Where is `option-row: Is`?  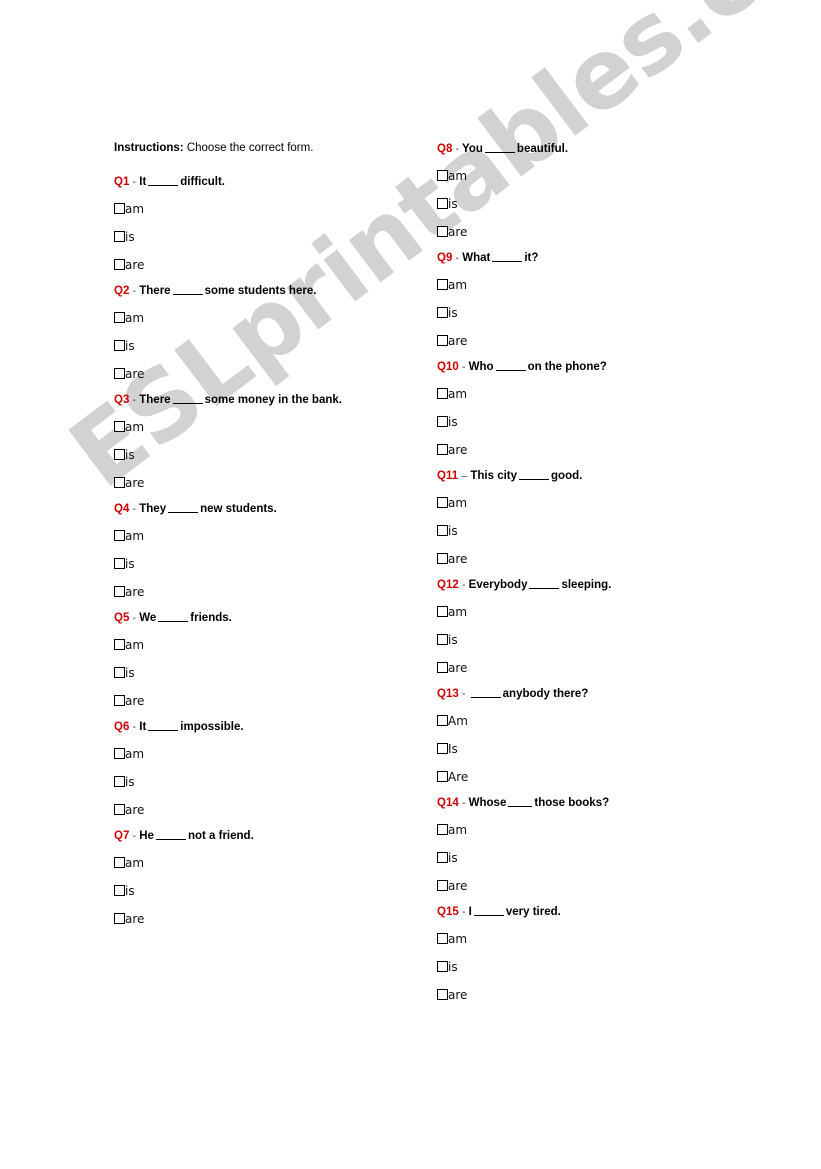
option-row: Is is located at coordinates (602, 748).